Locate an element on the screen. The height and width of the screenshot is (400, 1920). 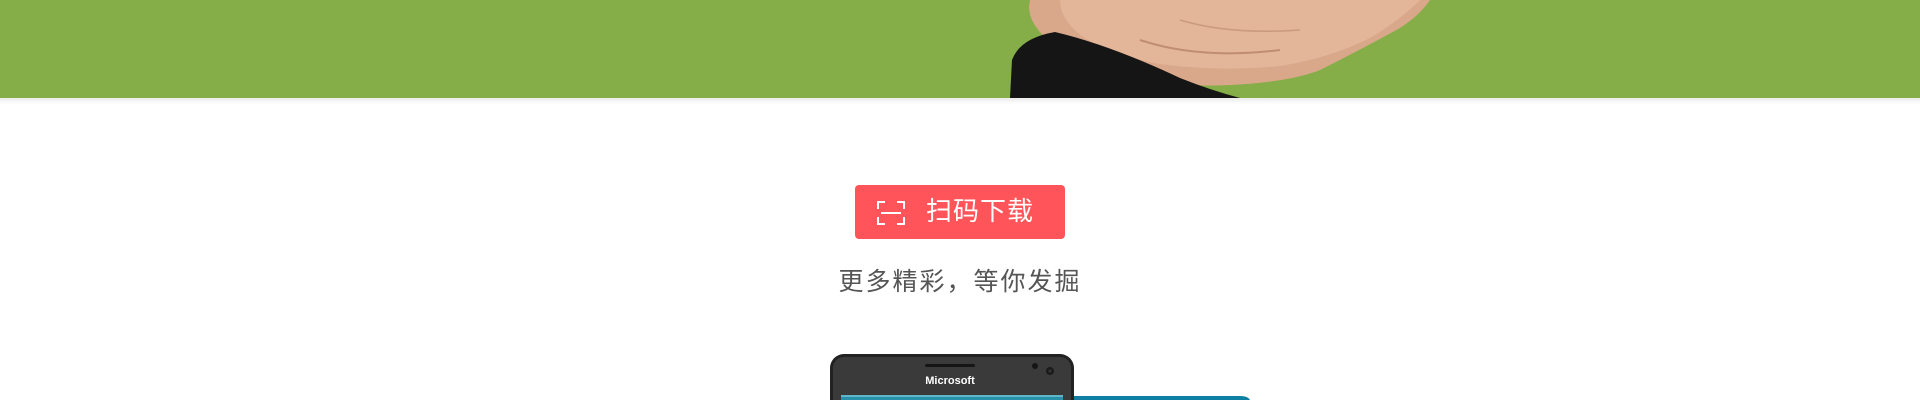
hand-holding-phone-image is located at coordinates (1235, 49).